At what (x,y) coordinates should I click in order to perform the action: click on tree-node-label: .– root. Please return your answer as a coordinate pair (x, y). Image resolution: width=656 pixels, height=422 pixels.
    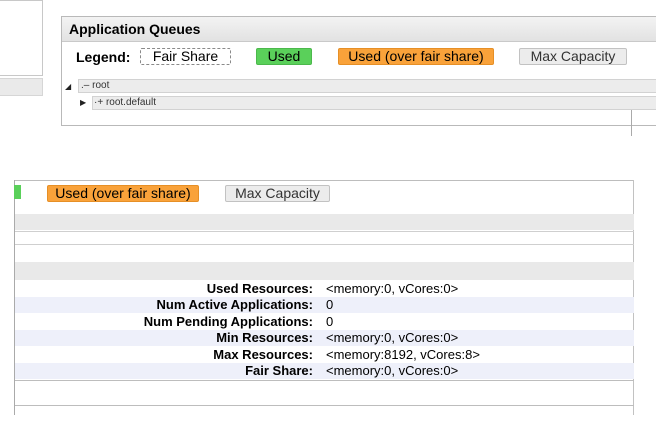
    Looking at the image, I should click on (95, 85).